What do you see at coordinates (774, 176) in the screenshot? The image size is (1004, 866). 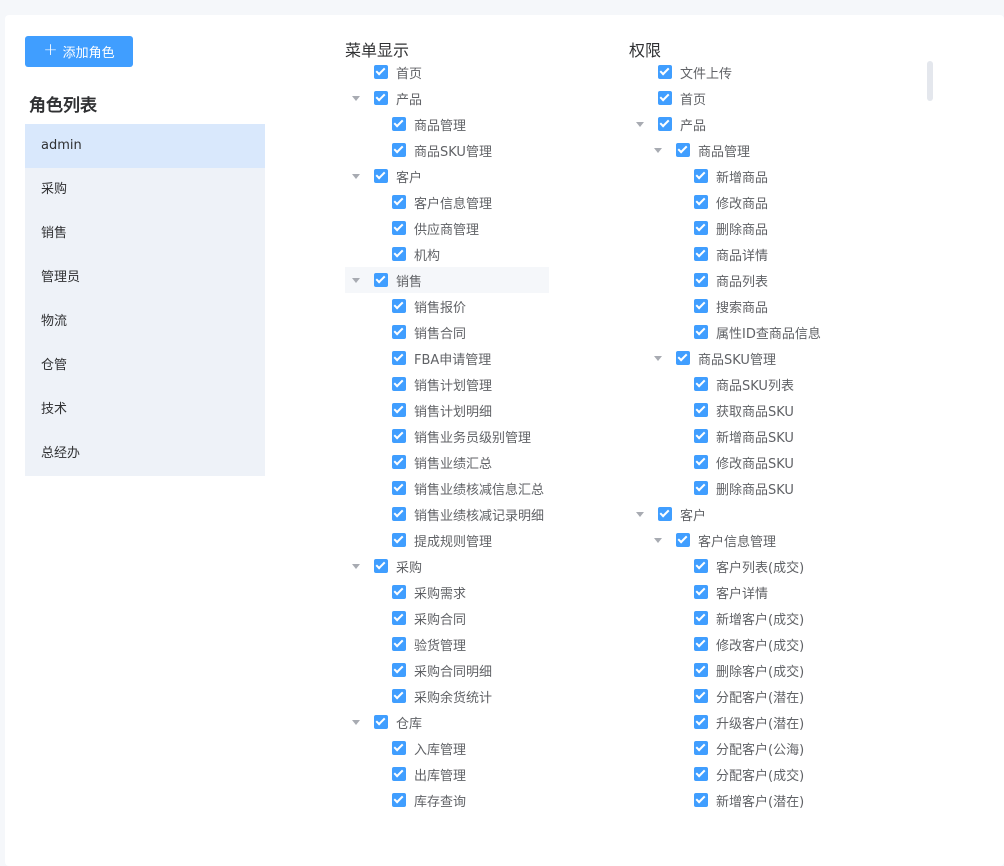 I see `tree-node: 新增商品` at bounding box center [774, 176].